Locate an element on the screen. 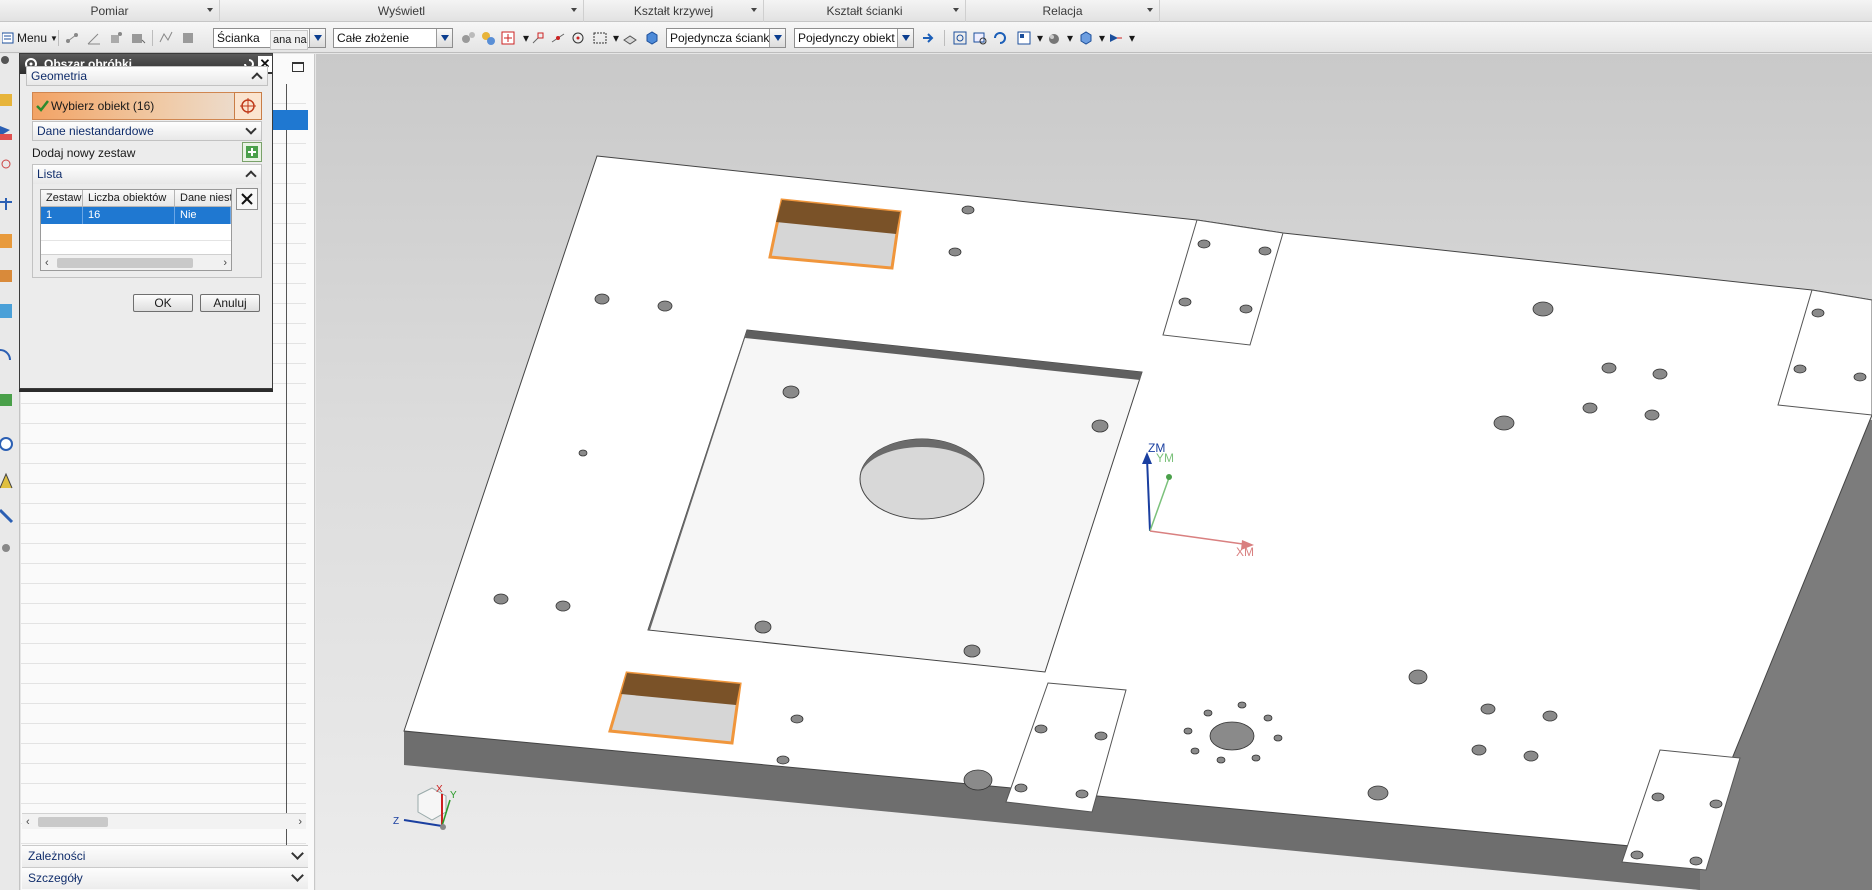 The image size is (1872, 890). tool-library-icon is located at coordinates (9, 241).